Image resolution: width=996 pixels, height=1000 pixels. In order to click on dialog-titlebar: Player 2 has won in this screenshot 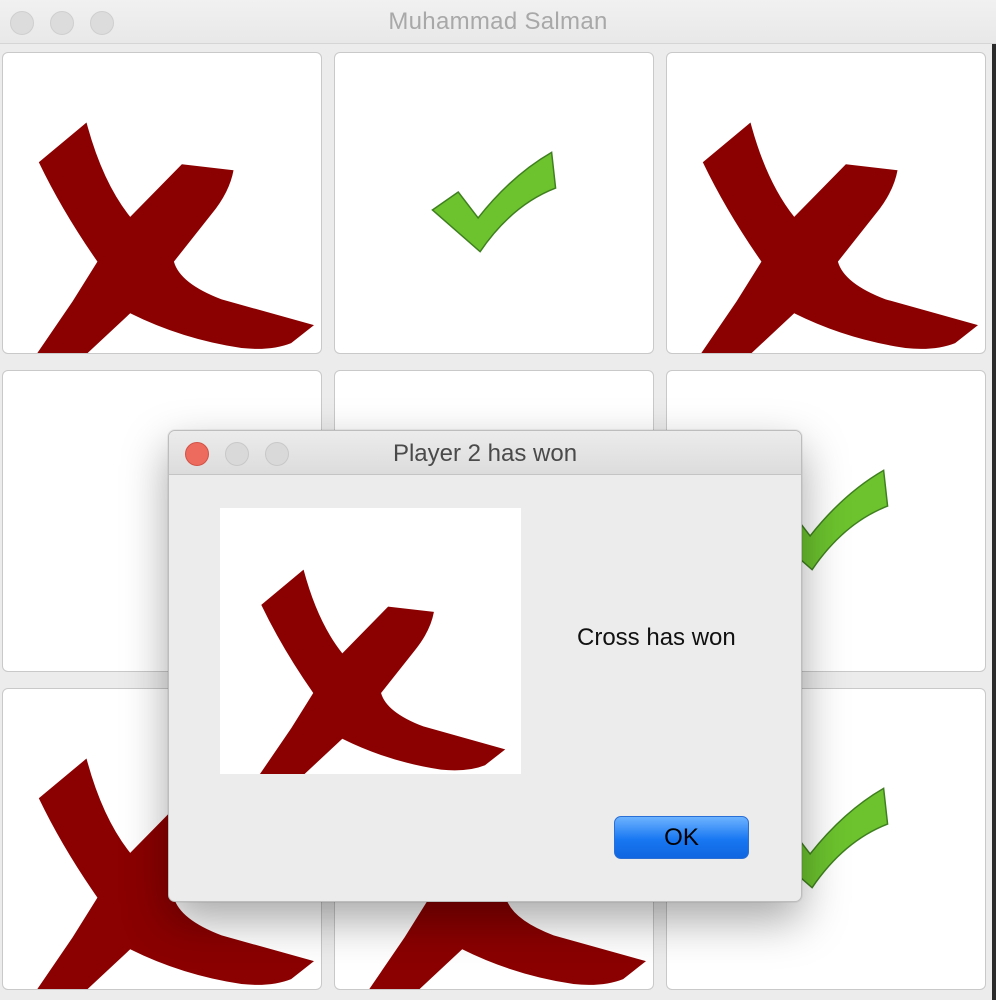, I will do `click(485, 453)`.